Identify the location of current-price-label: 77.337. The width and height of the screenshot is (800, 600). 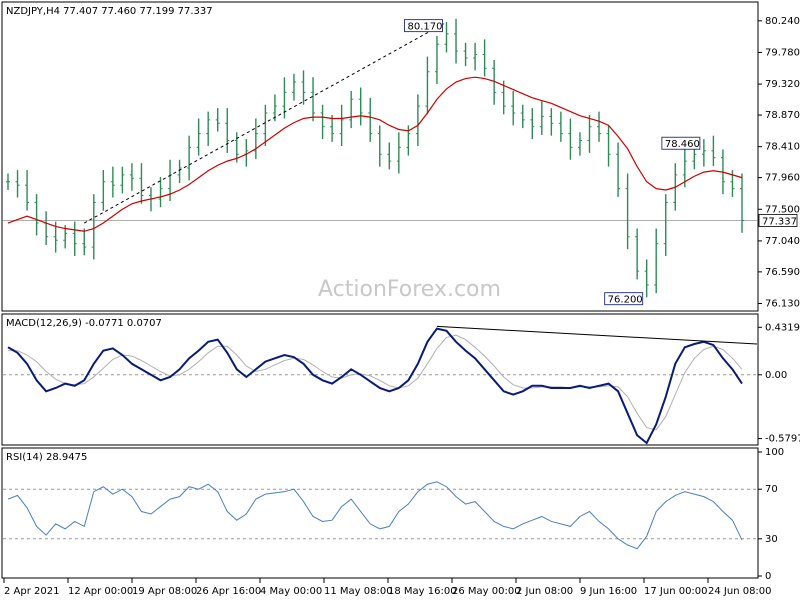
(779, 221).